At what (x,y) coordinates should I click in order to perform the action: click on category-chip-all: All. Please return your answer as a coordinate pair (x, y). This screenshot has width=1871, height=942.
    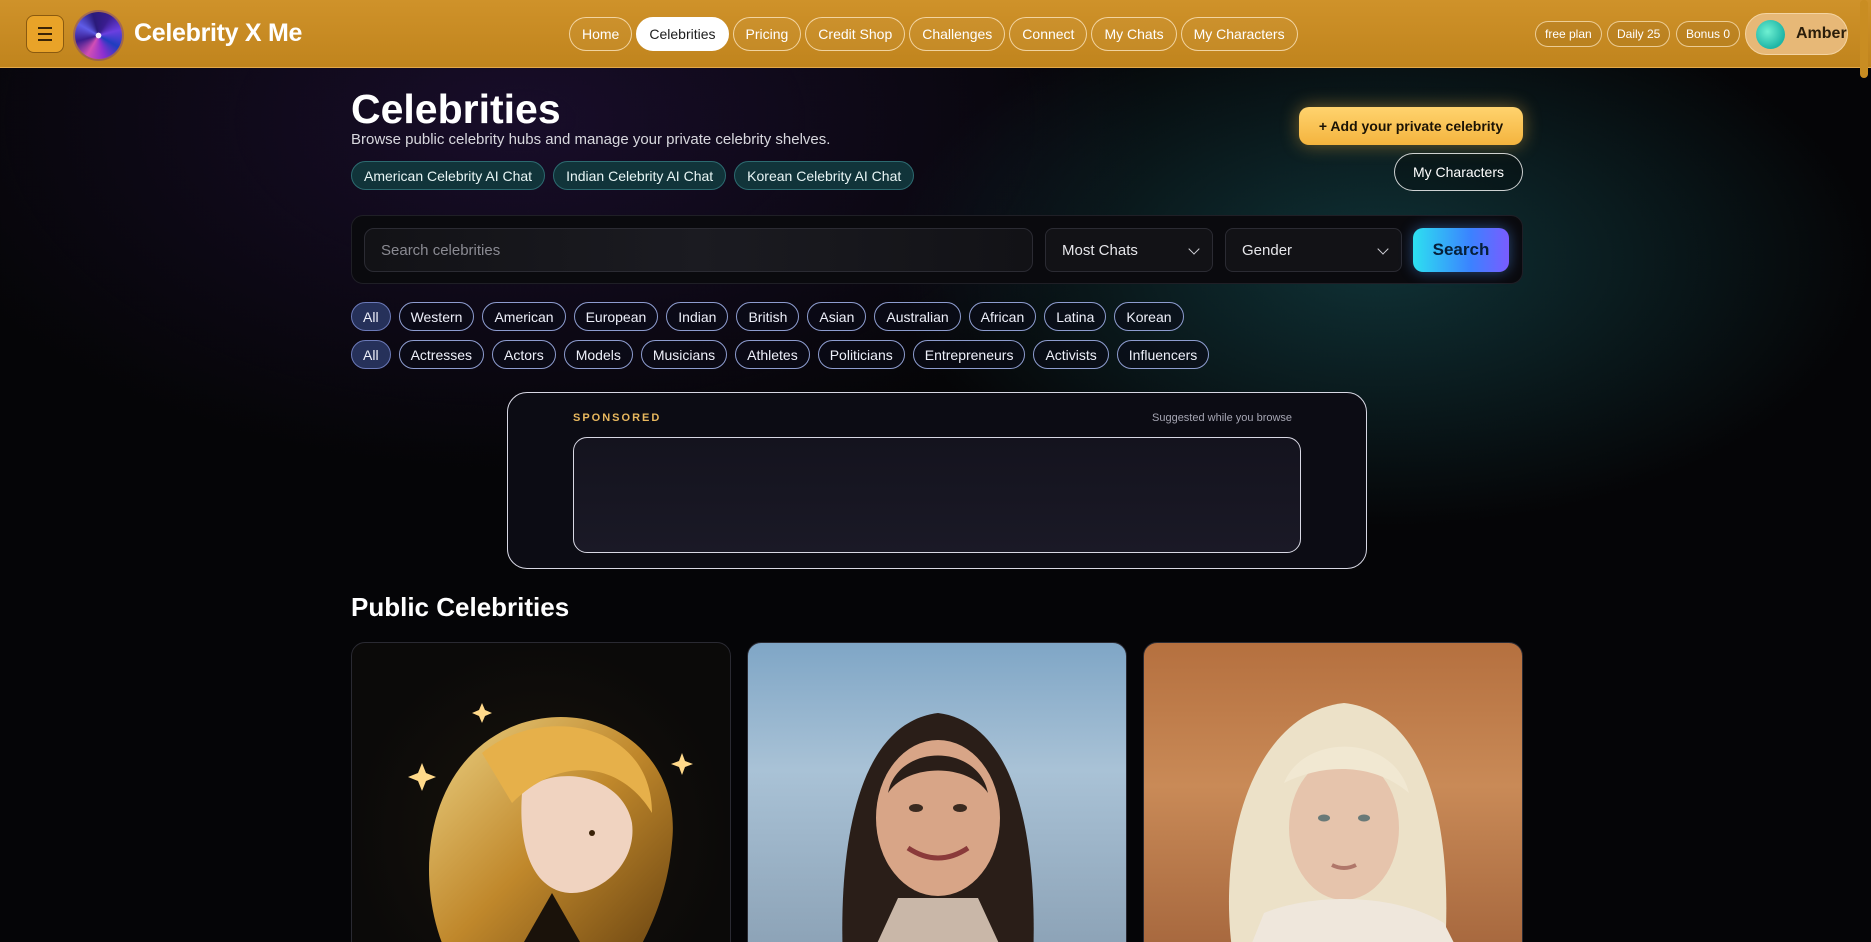
    Looking at the image, I should click on (371, 354).